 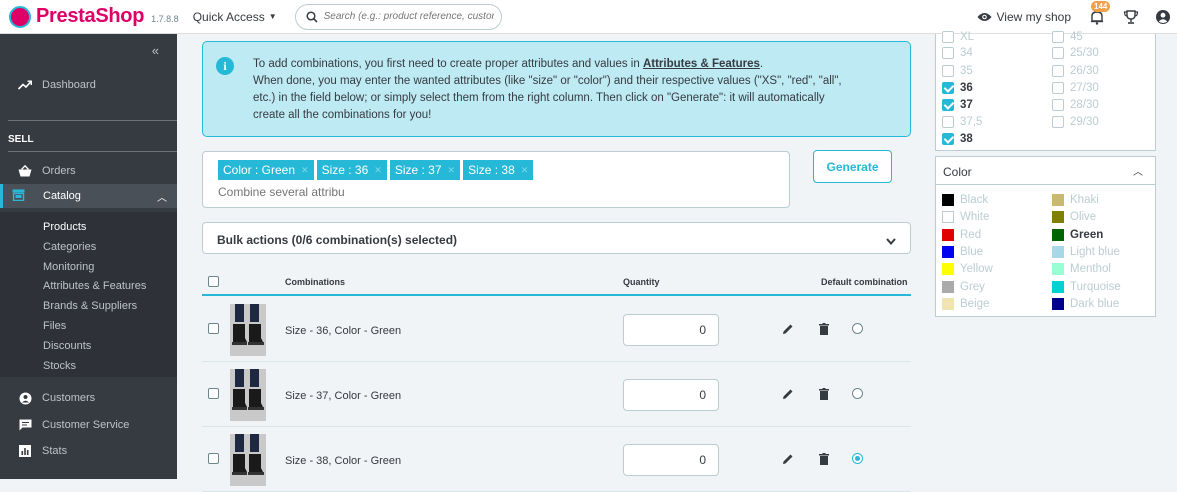 What do you see at coordinates (1131, 17) in the screenshot?
I see `trophy-button` at bounding box center [1131, 17].